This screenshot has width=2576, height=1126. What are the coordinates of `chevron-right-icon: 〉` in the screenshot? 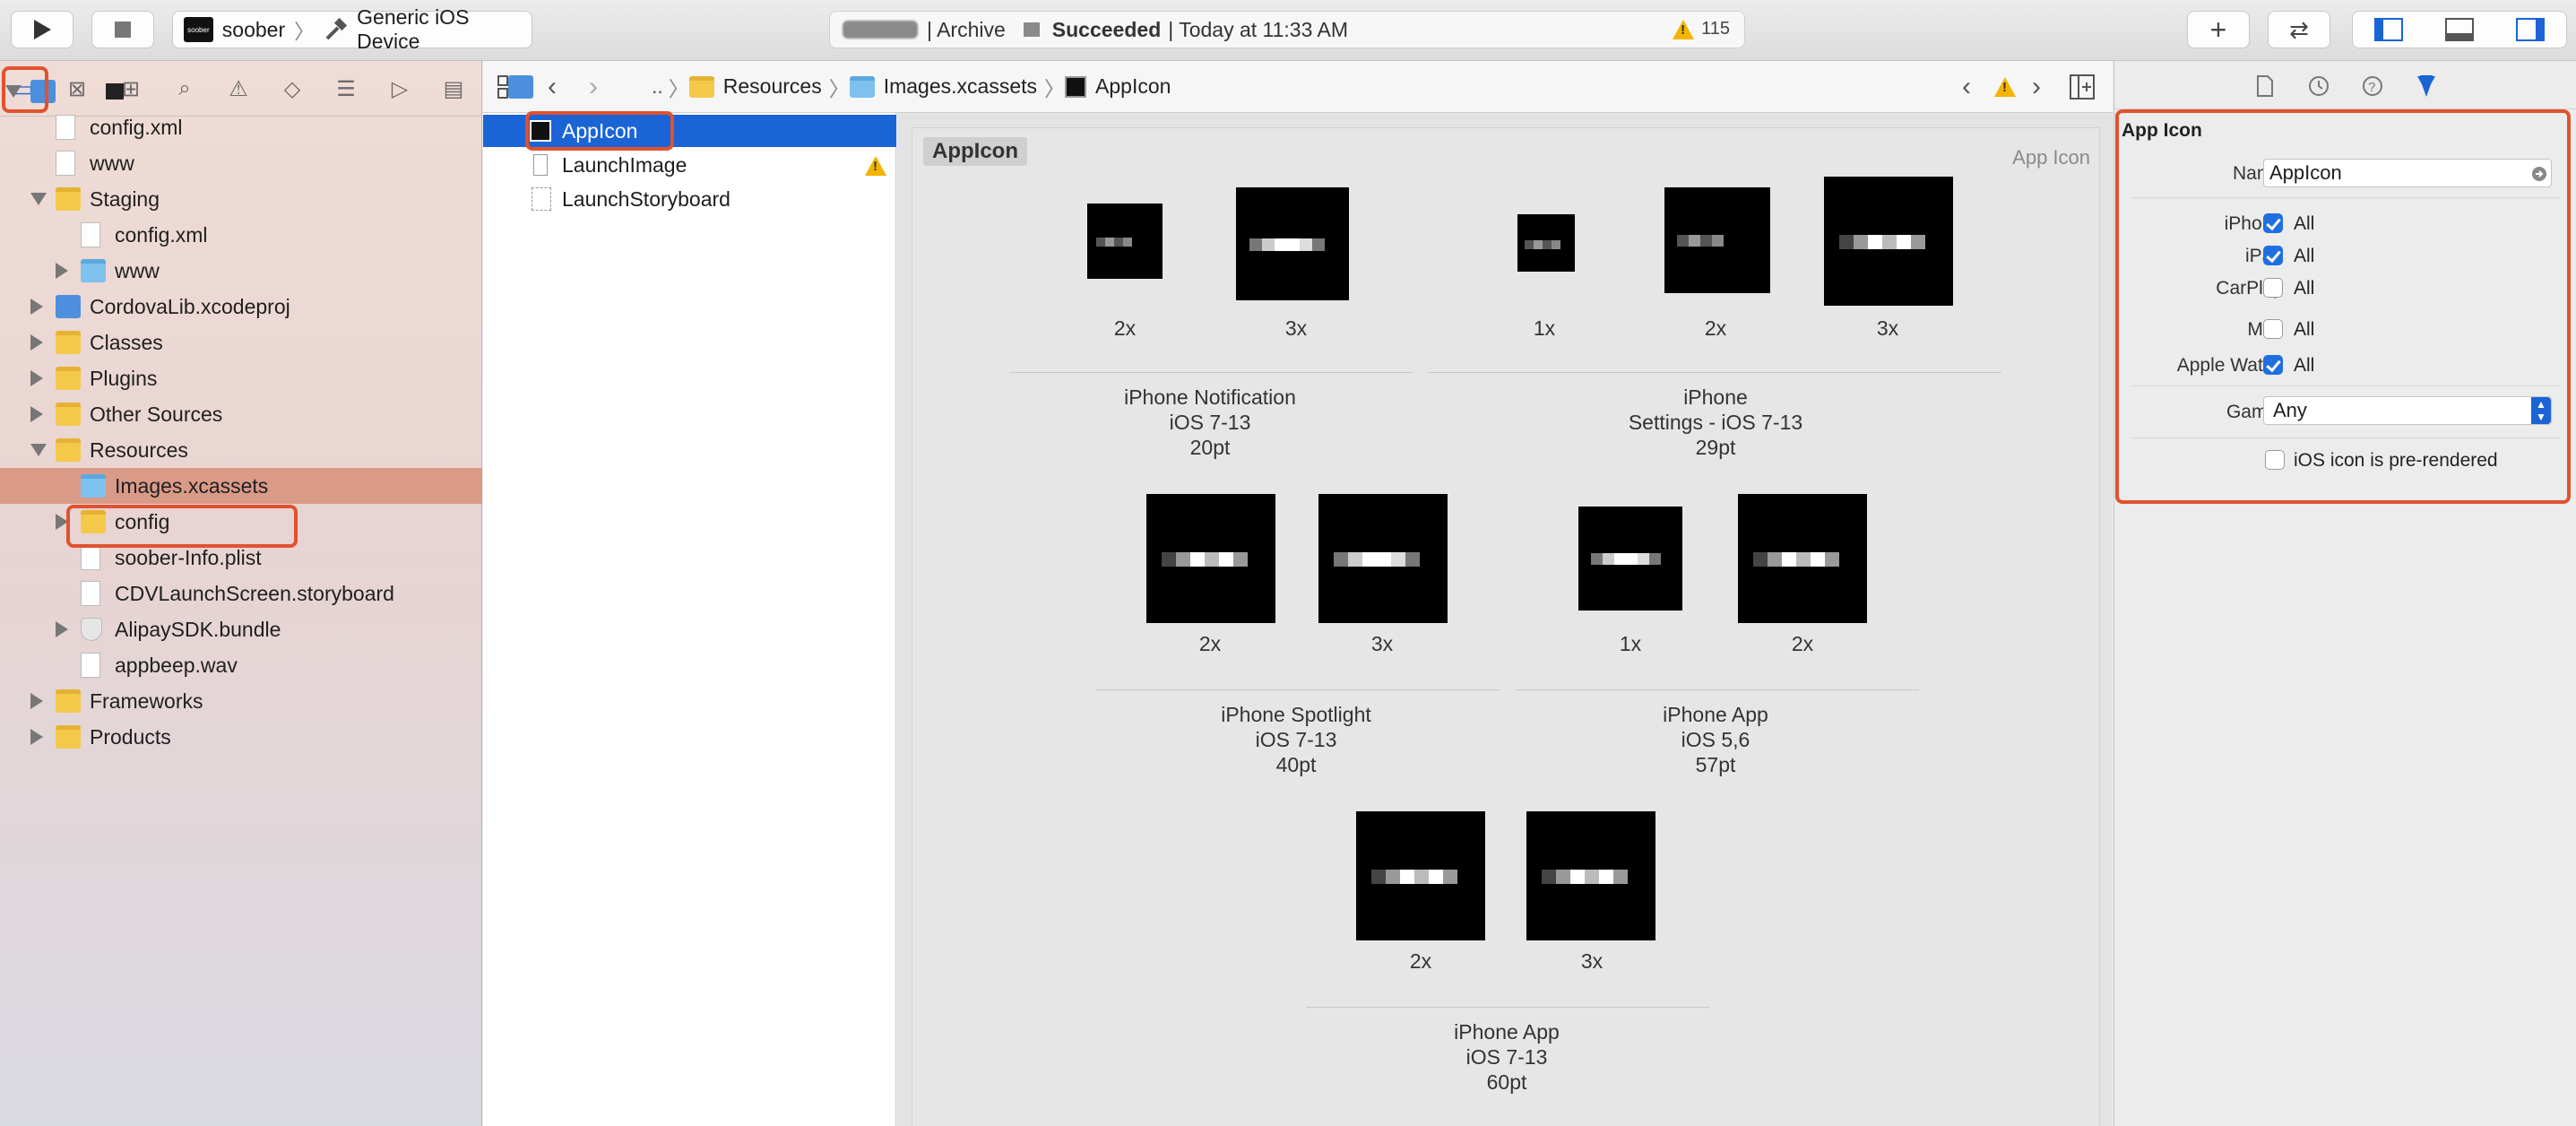 It's located at (1055, 88).